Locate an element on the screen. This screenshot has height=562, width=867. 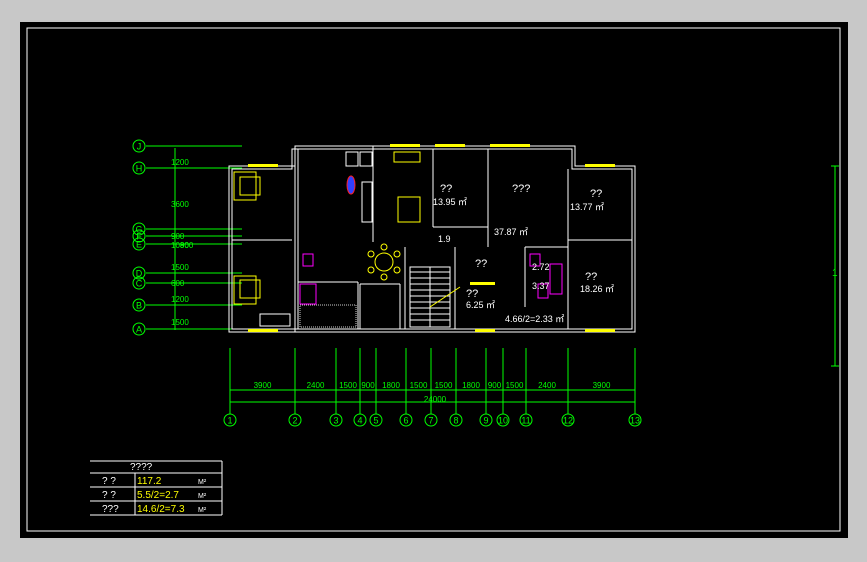
row-axis-label: J is located at coordinates (139, 147).